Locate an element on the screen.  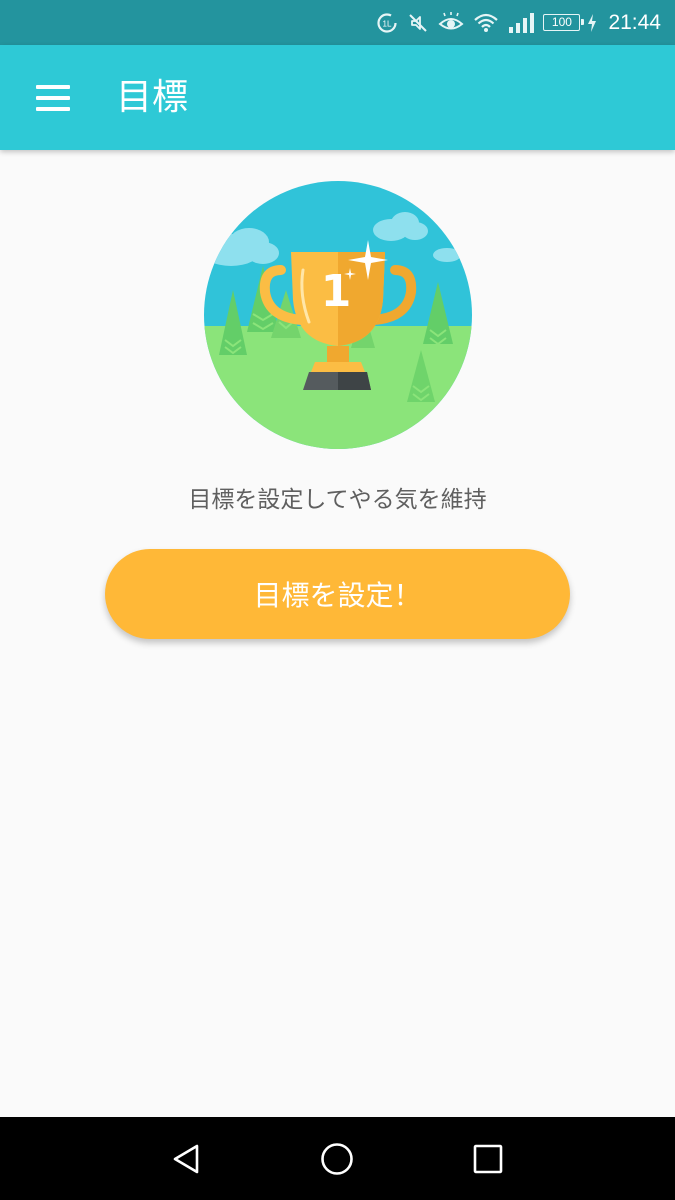
mute-icon is located at coordinates (418, 22).